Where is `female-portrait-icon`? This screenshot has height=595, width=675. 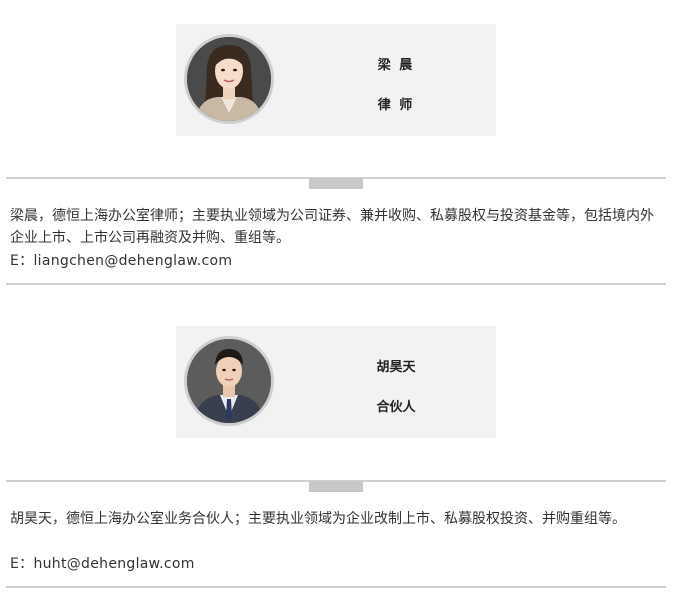 female-portrait-icon is located at coordinates (229, 79).